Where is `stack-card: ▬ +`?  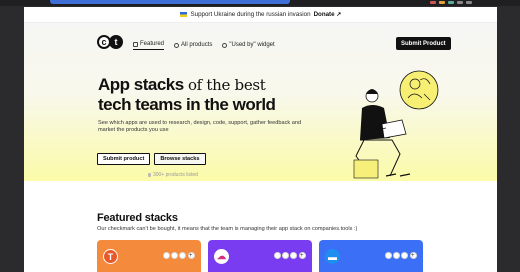 stack-card: ▬ + is located at coordinates (371, 256).